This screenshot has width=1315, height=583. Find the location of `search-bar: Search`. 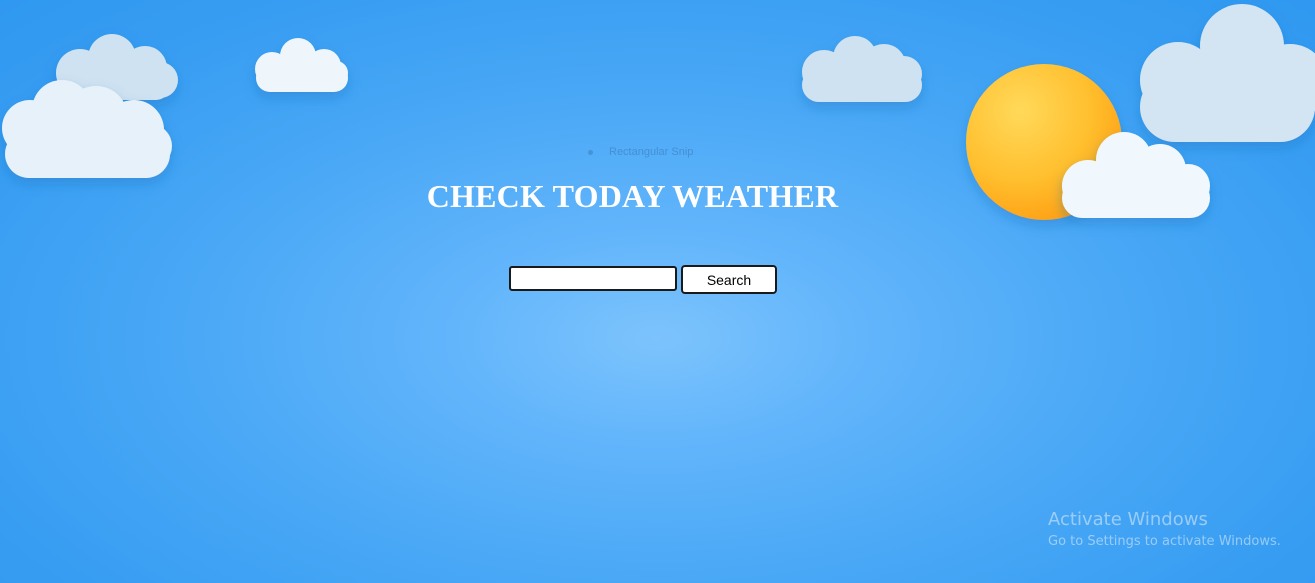

search-bar: Search is located at coordinates (643, 279).